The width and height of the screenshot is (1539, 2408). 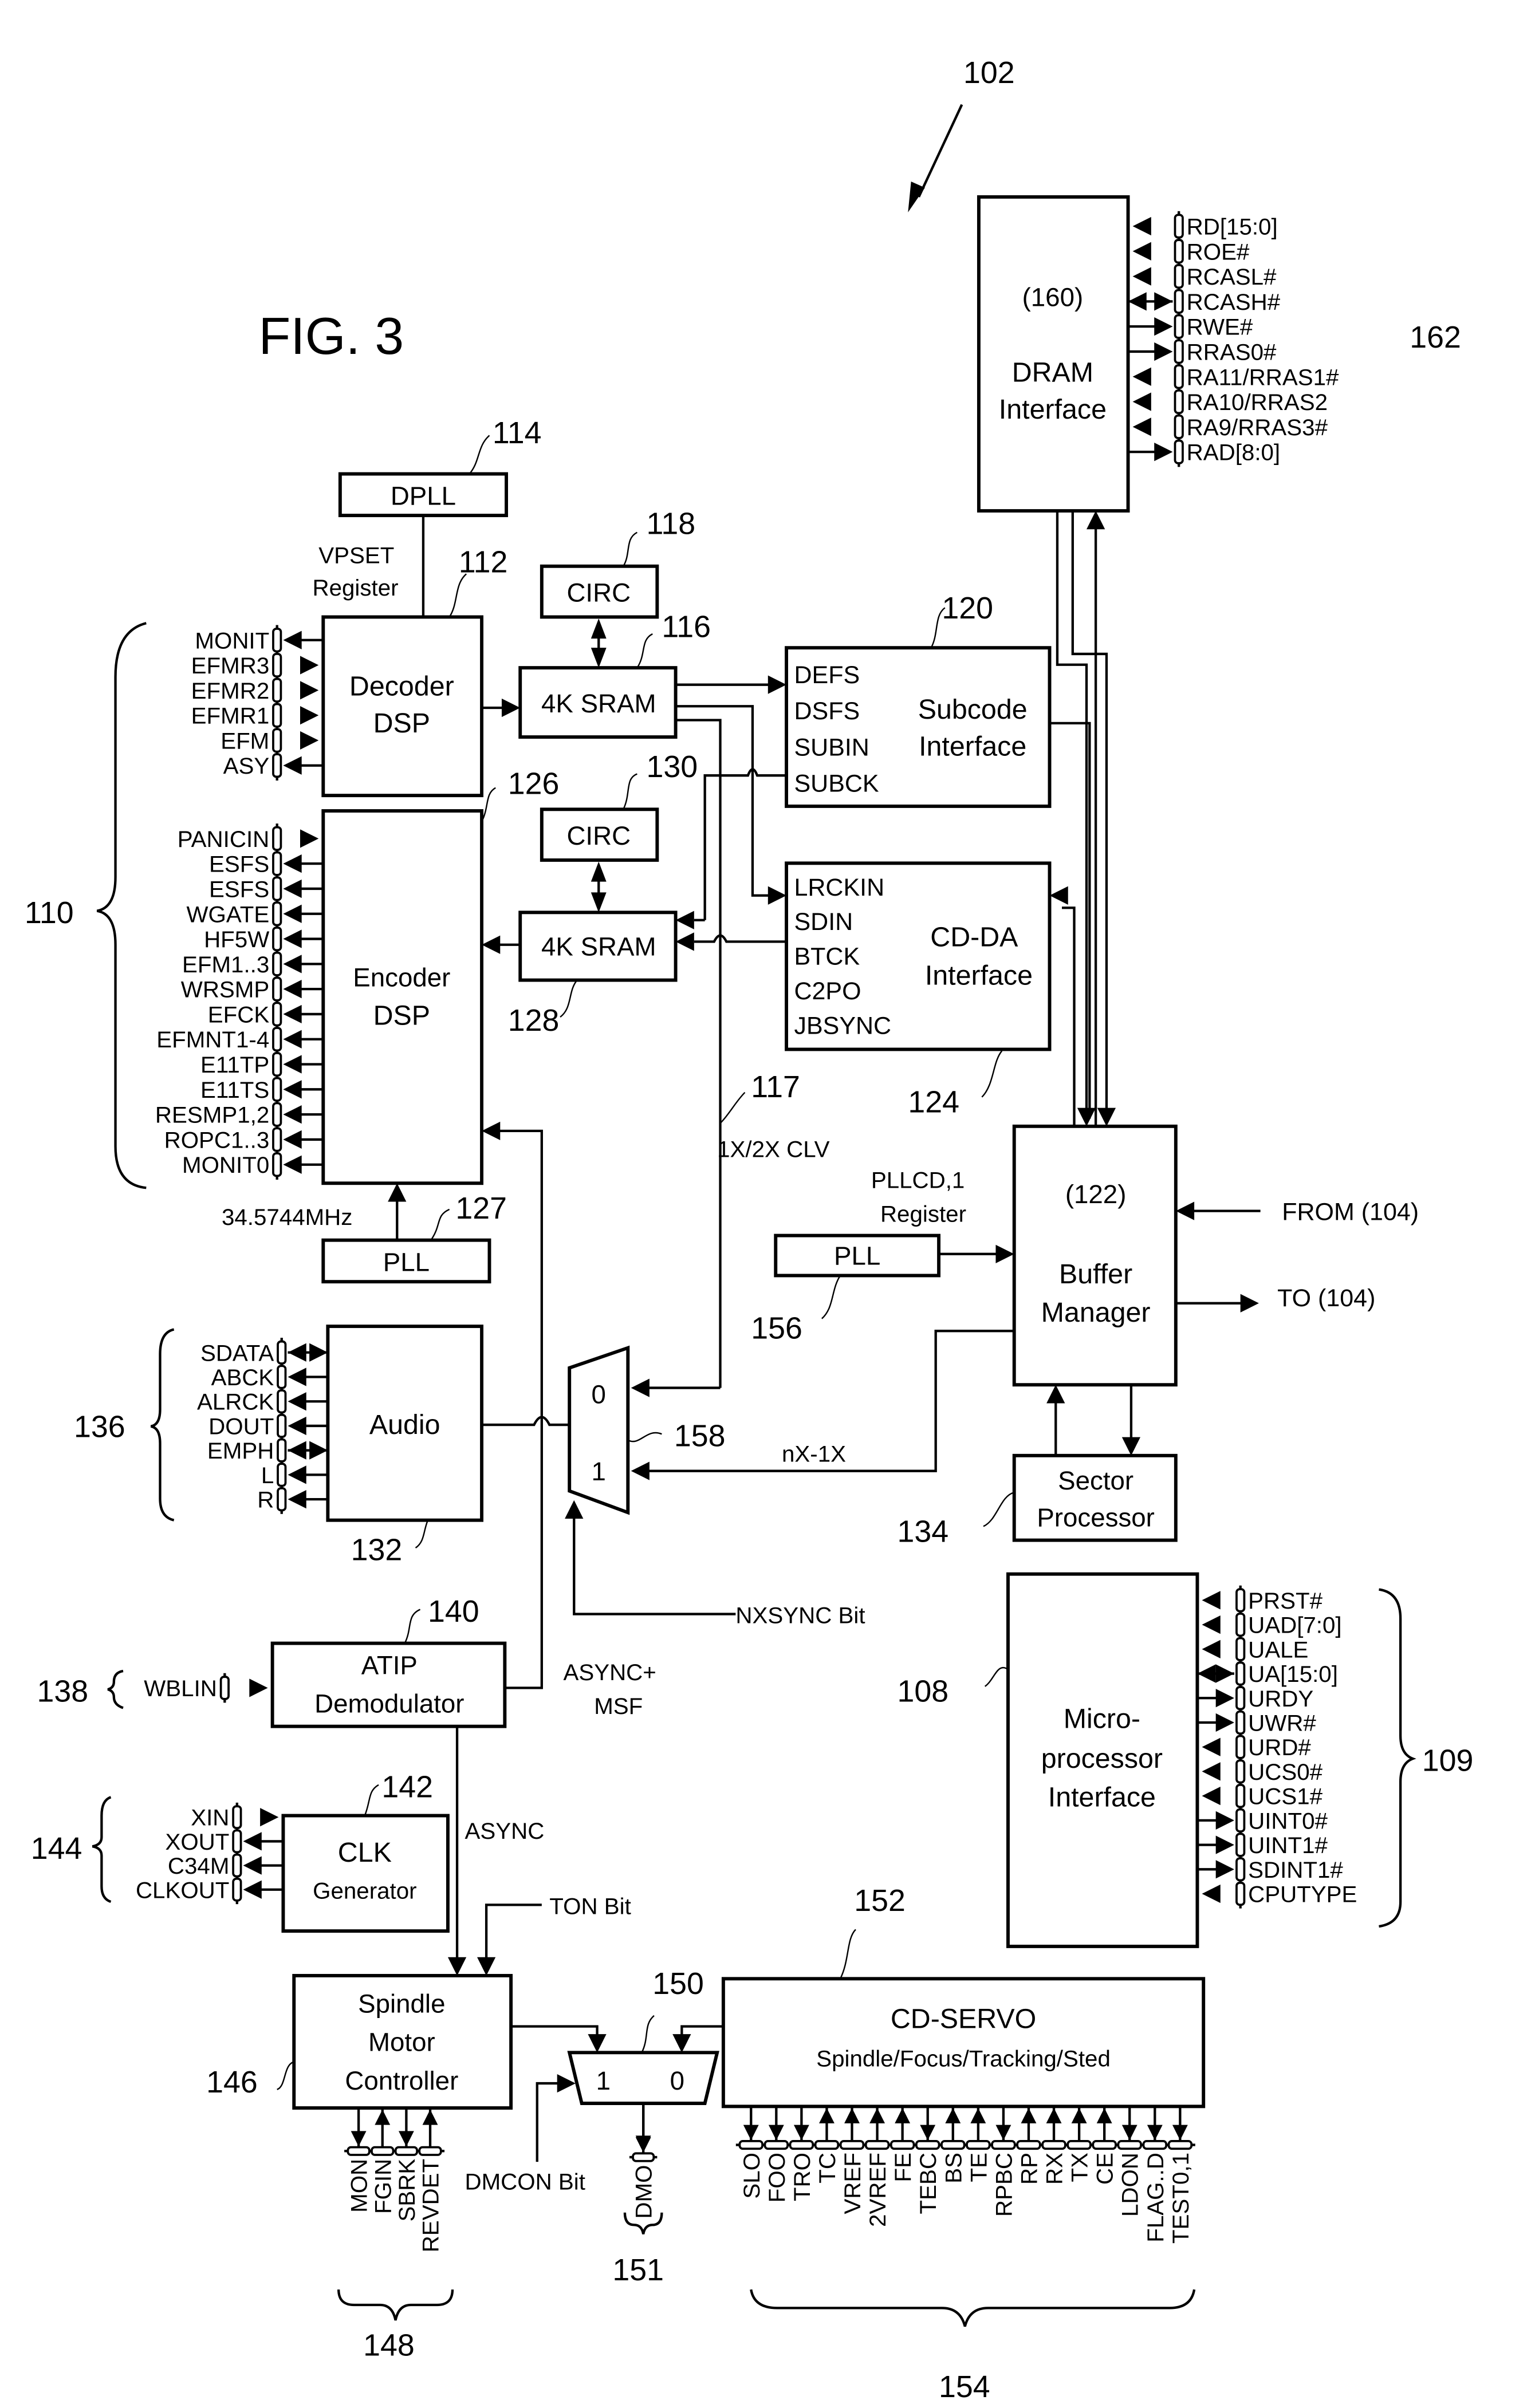 What do you see at coordinates (827, 675) in the screenshot?
I see `signal-label: DEFS` at bounding box center [827, 675].